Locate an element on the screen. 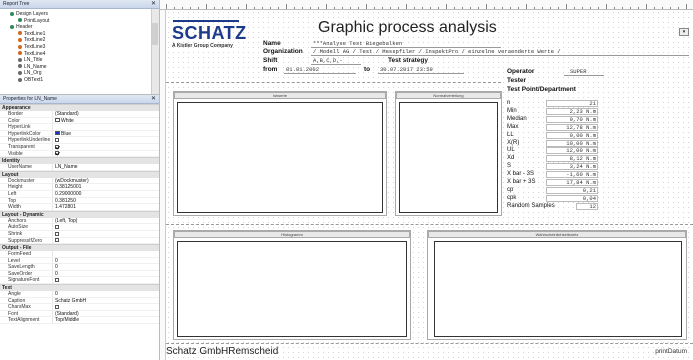  label-organization: Organization is located at coordinates (283, 51).